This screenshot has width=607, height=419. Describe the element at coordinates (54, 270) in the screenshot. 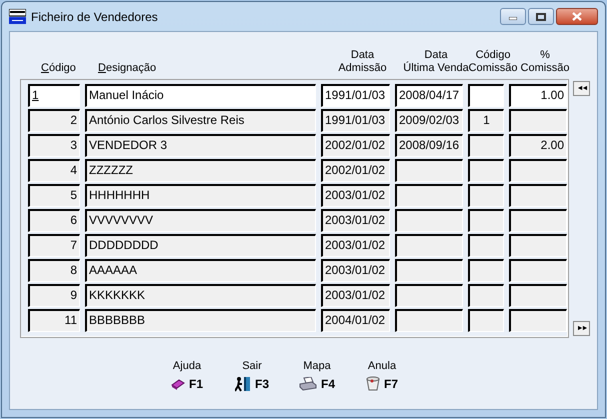

I see `code-cell: 8` at that location.